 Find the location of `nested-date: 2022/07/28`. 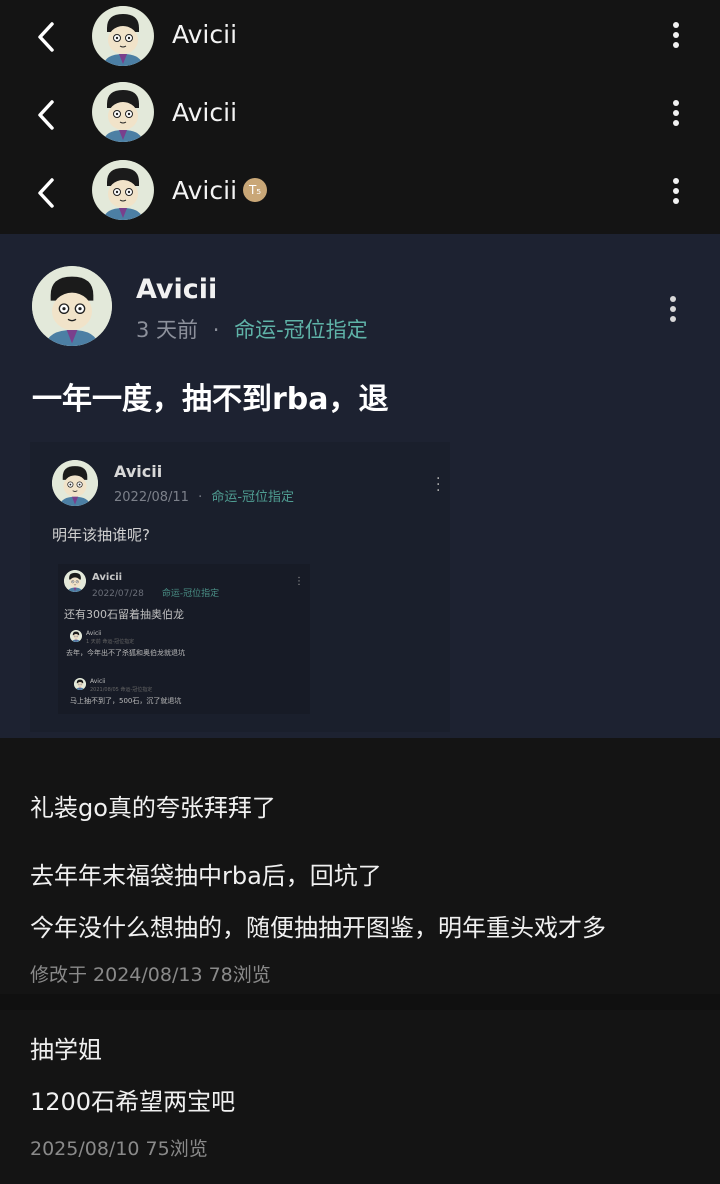

nested-date: 2022/07/28 is located at coordinates (118, 594).